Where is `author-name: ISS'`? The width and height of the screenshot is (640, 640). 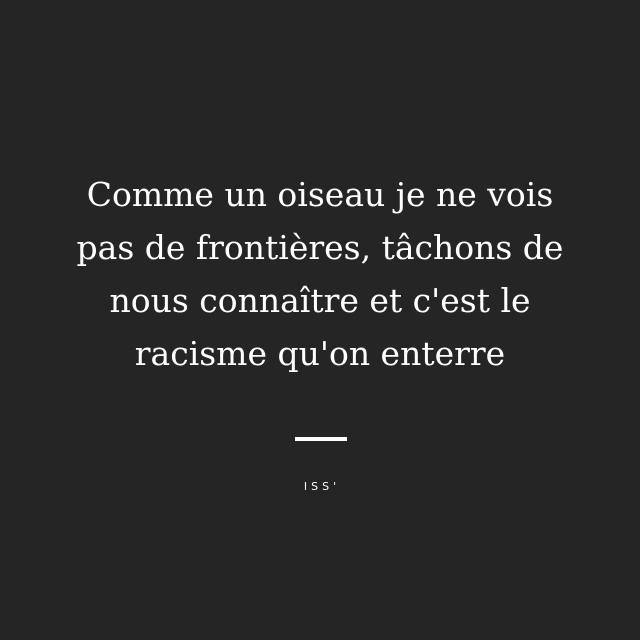 author-name: ISS' is located at coordinates (322, 486).